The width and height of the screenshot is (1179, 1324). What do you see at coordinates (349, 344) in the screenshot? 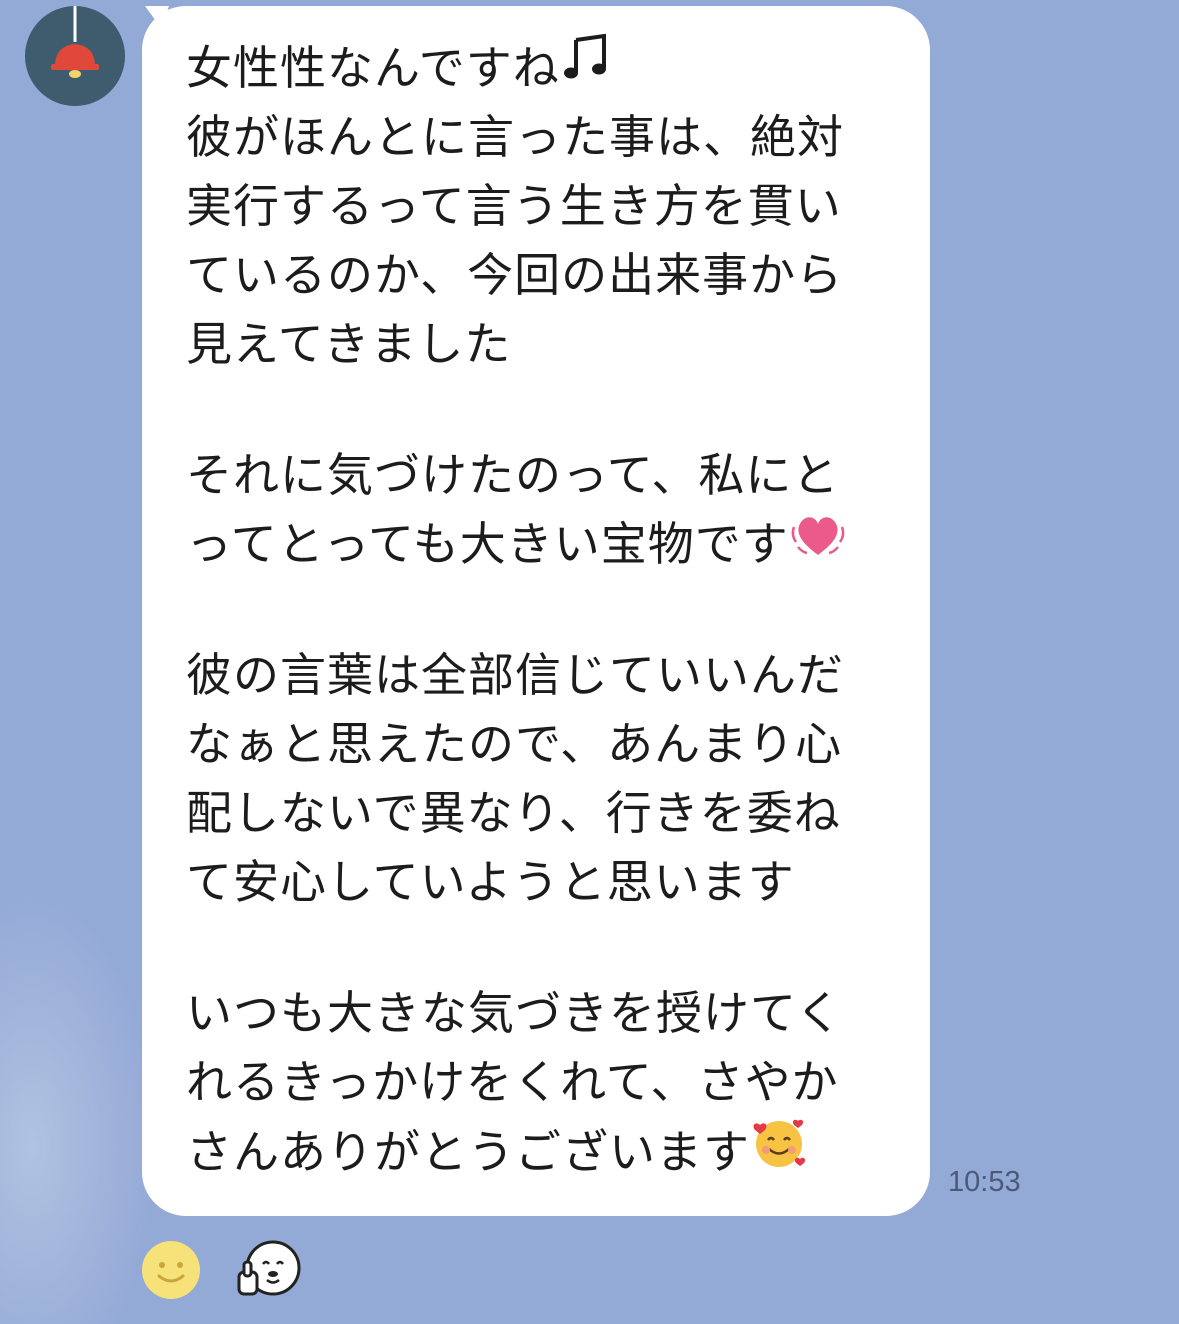
I see `message-line-text: 見えてきました` at bounding box center [349, 344].